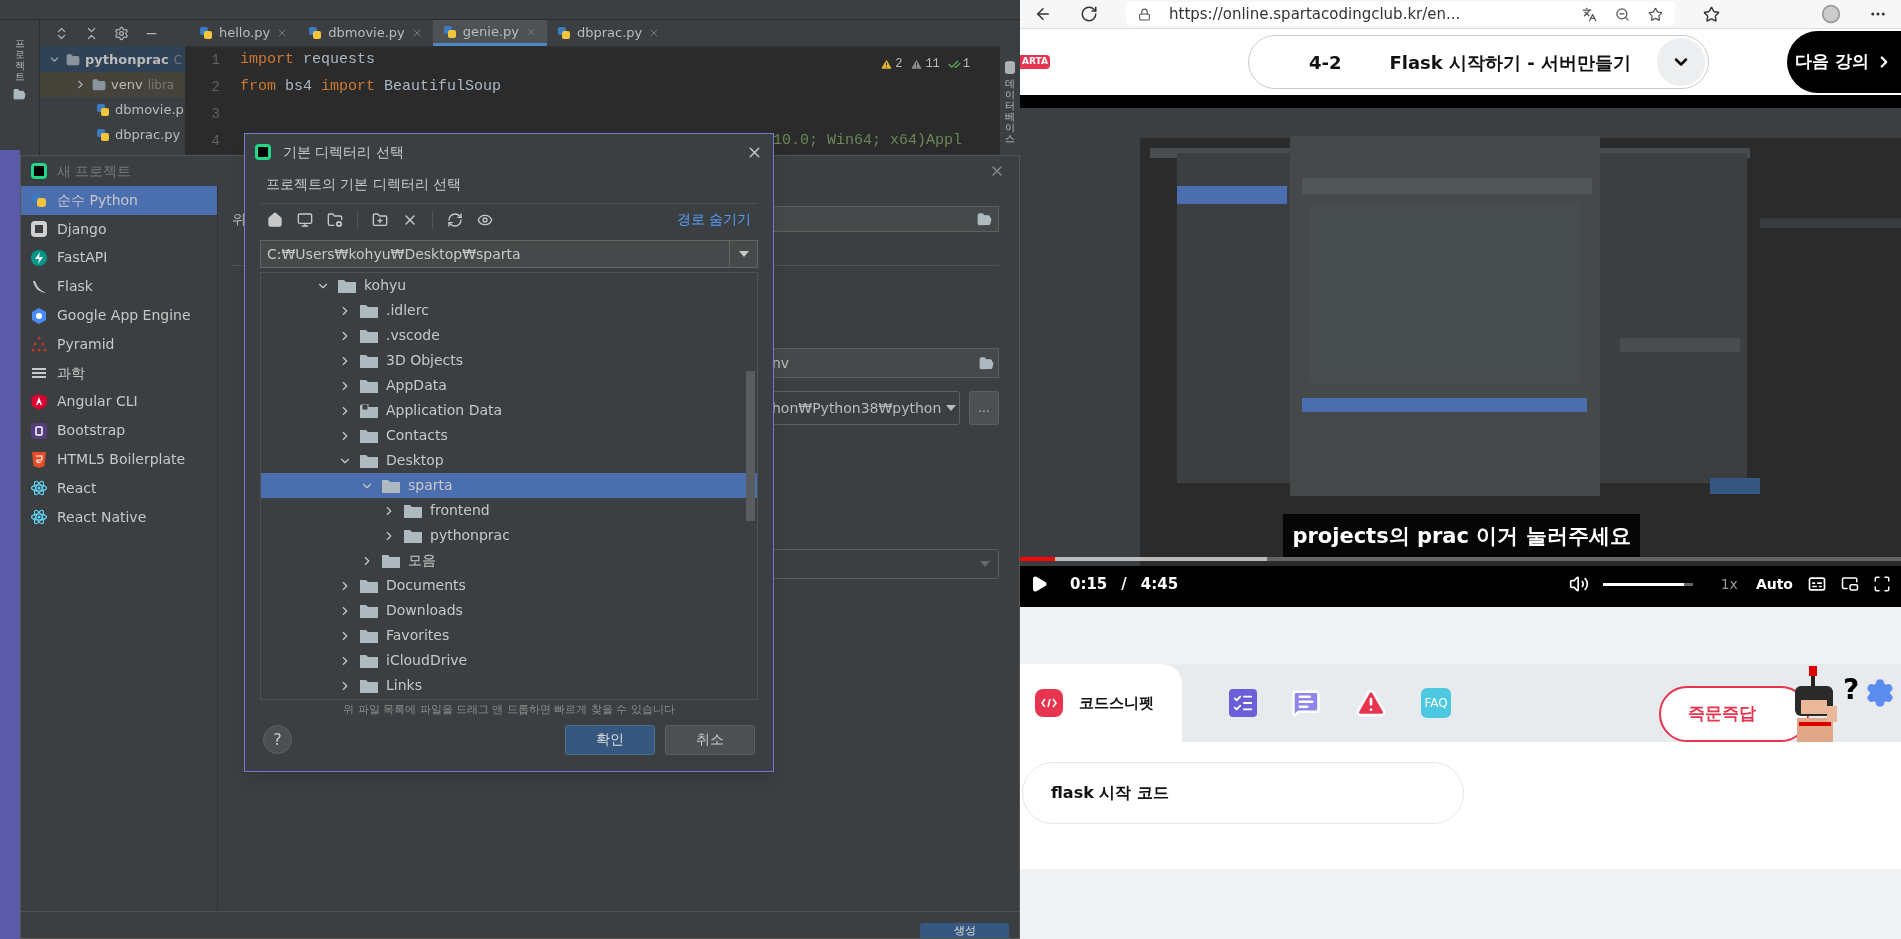 The width and height of the screenshot is (1901, 939). What do you see at coordinates (19, 60) in the screenshot?
I see `project-tool-tab: 프로젝트` at bounding box center [19, 60].